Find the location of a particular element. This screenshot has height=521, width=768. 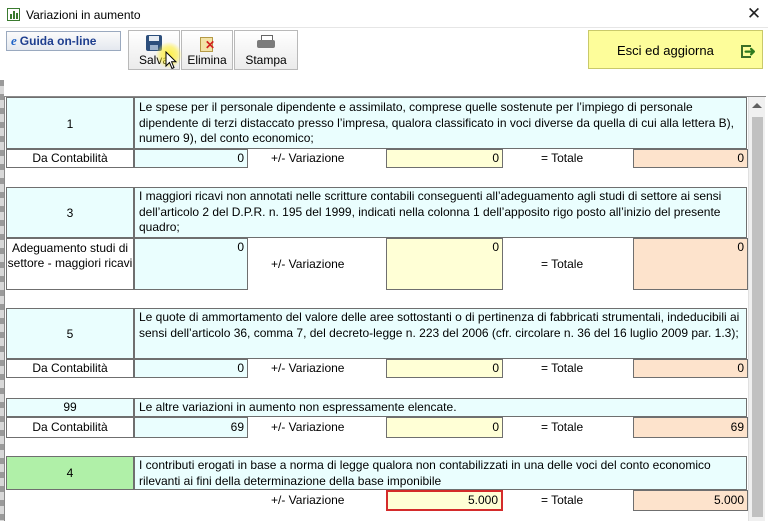

print-button: Stampa is located at coordinates (266, 50).